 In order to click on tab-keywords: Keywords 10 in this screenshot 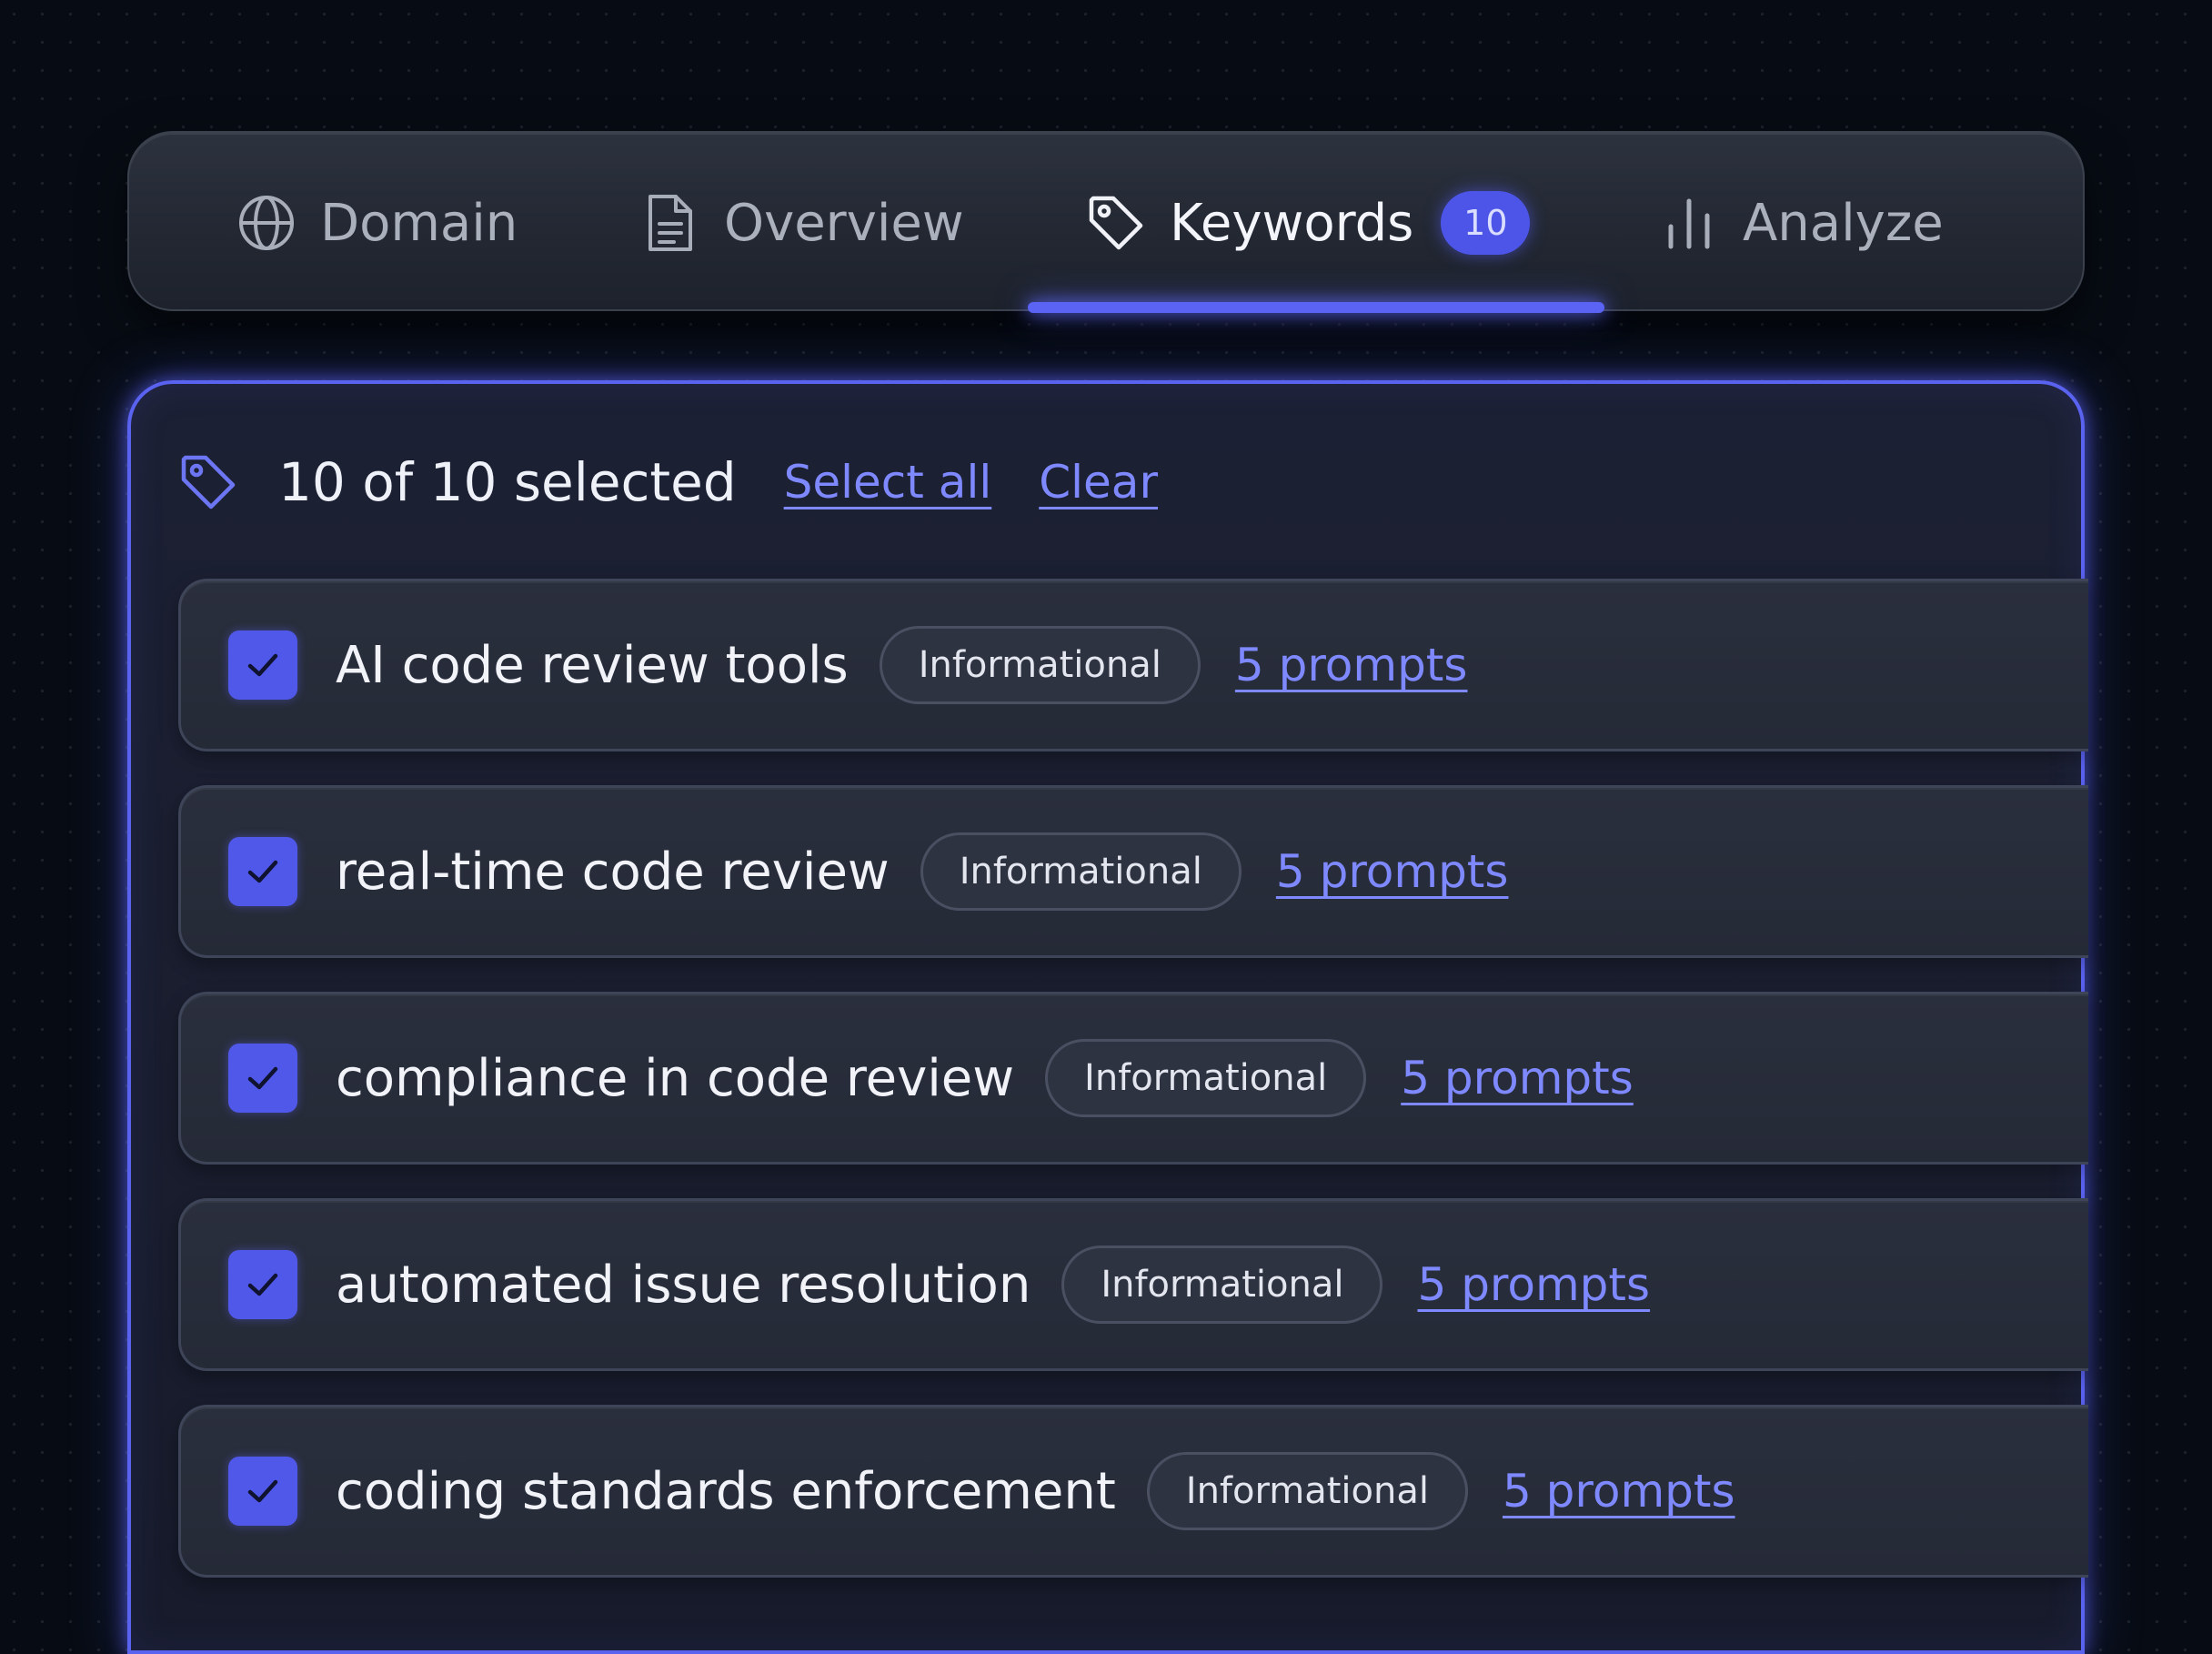, I will do `click(1308, 223)`.